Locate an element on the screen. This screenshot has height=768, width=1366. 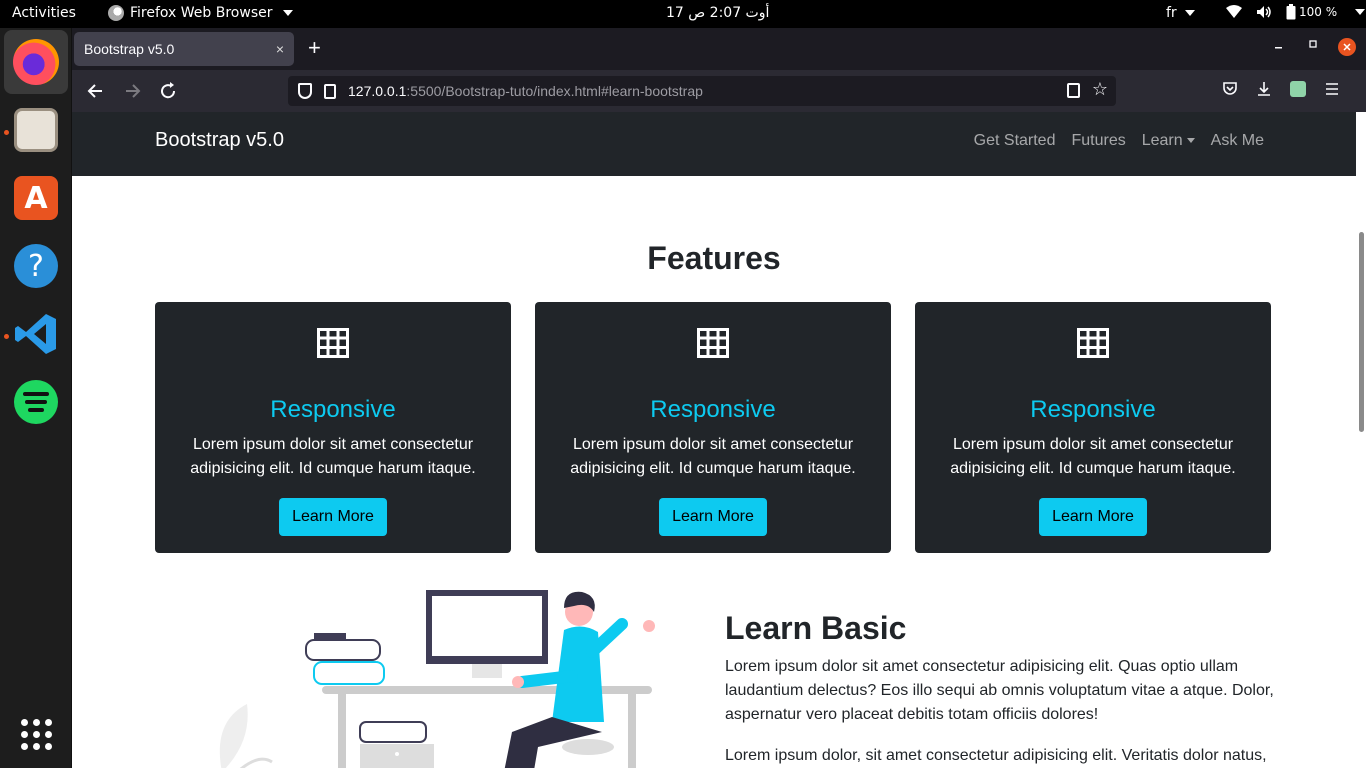
nav-get-started: Get Started is located at coordinates (1015, 141).